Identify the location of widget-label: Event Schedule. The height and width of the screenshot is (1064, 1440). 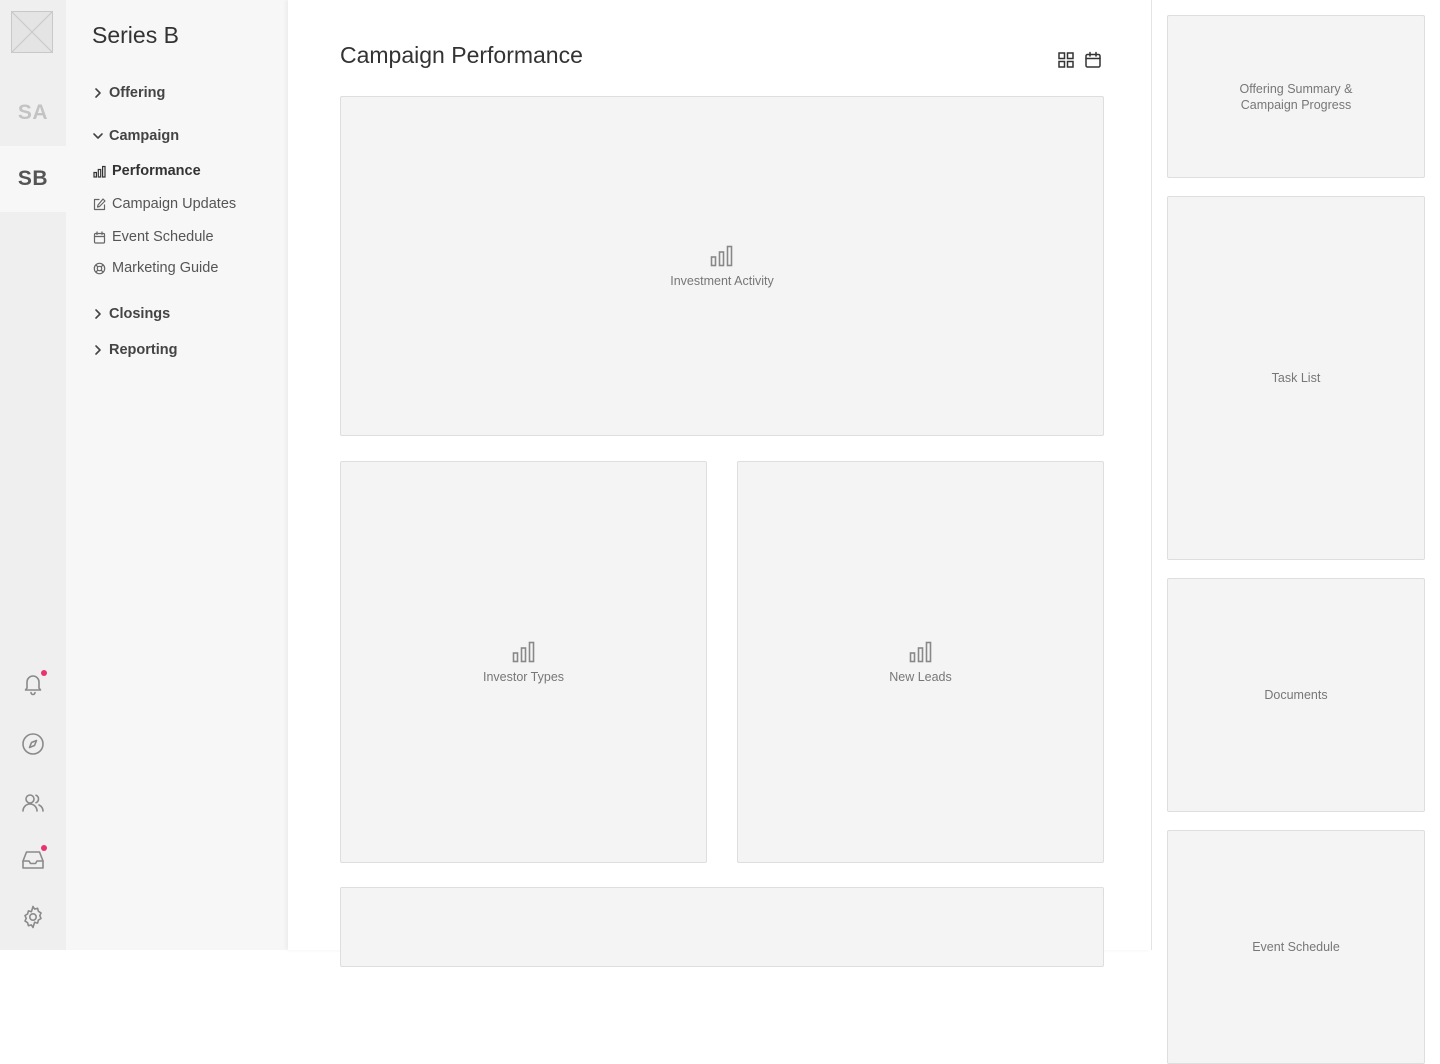
(1296, 947).